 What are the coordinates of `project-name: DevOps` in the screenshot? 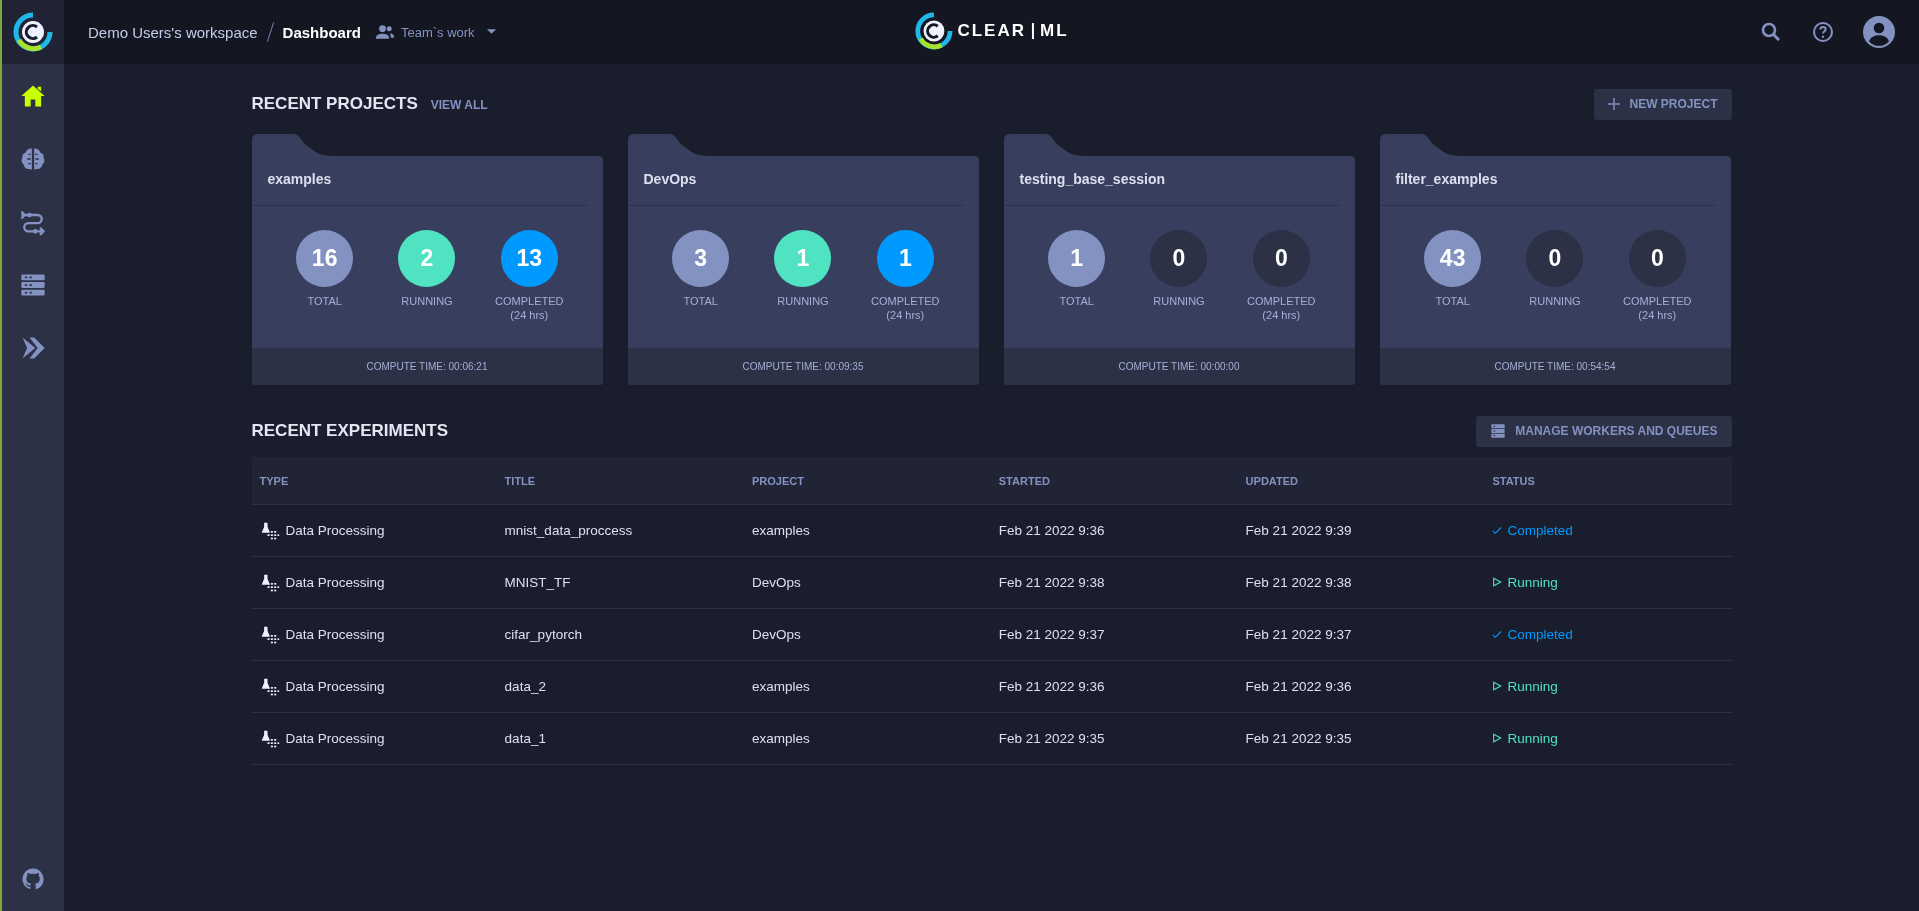 It's located at (795, 181).